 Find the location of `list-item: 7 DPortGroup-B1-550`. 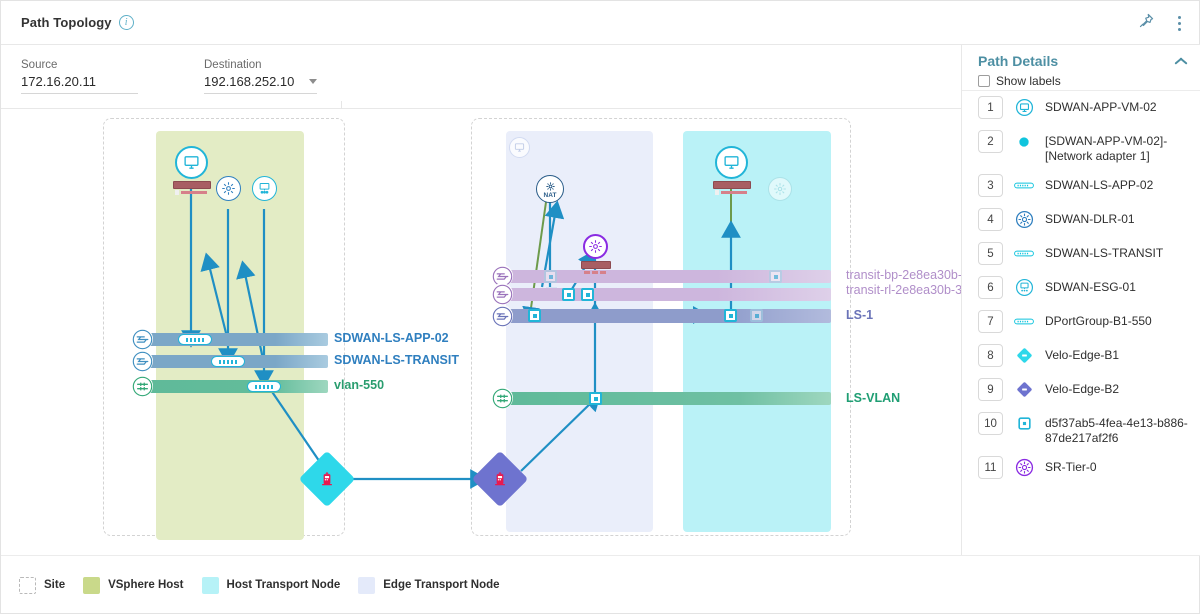

list-item: 7 DPortGroup-B1-550 is located at coordinates (1081, 322).